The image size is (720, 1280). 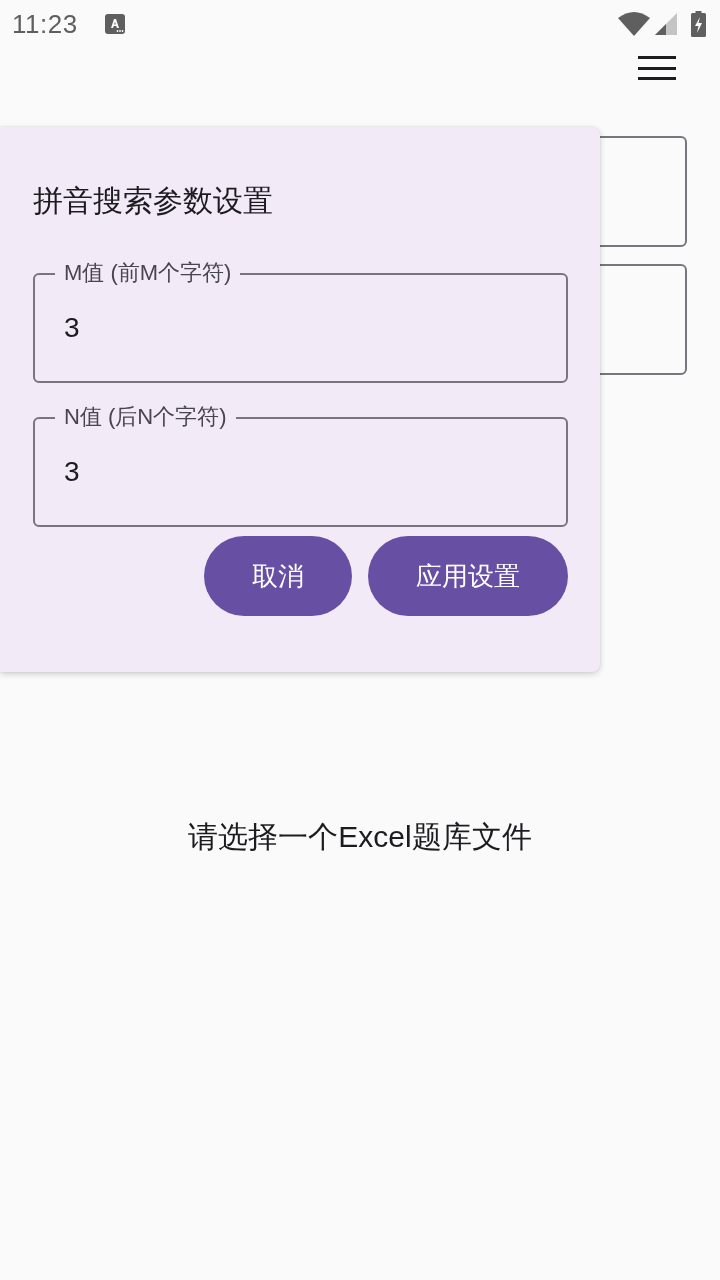 I want to click on cancel-button: 取消, so click(x=278, y=576).